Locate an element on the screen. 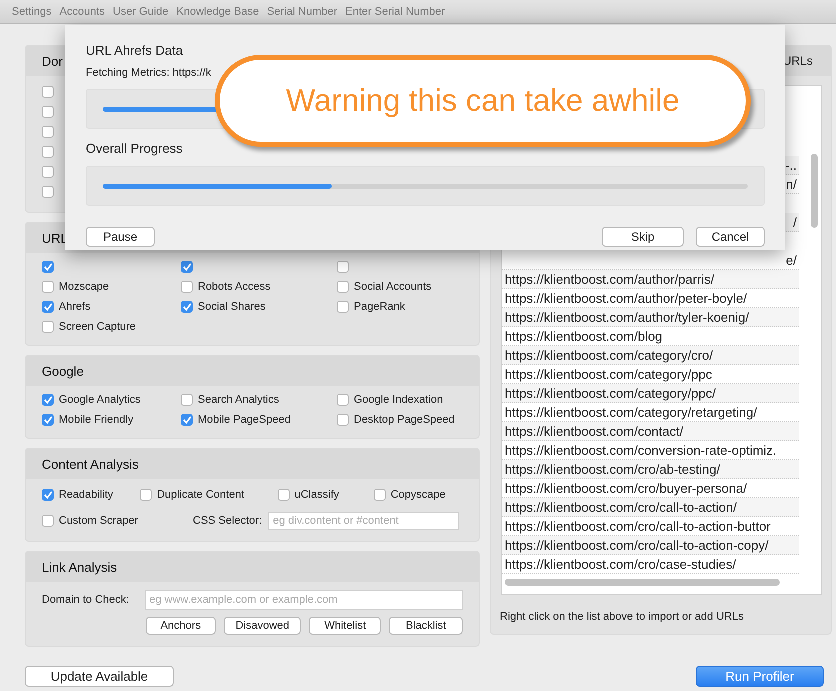  checkbox-label: Mobile PageSpeed is located at coordinates (244, 420).